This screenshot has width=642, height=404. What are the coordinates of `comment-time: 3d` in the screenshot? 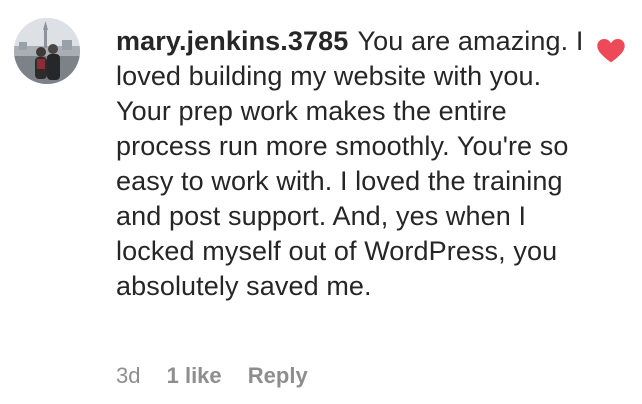 It's located at (128, 375).